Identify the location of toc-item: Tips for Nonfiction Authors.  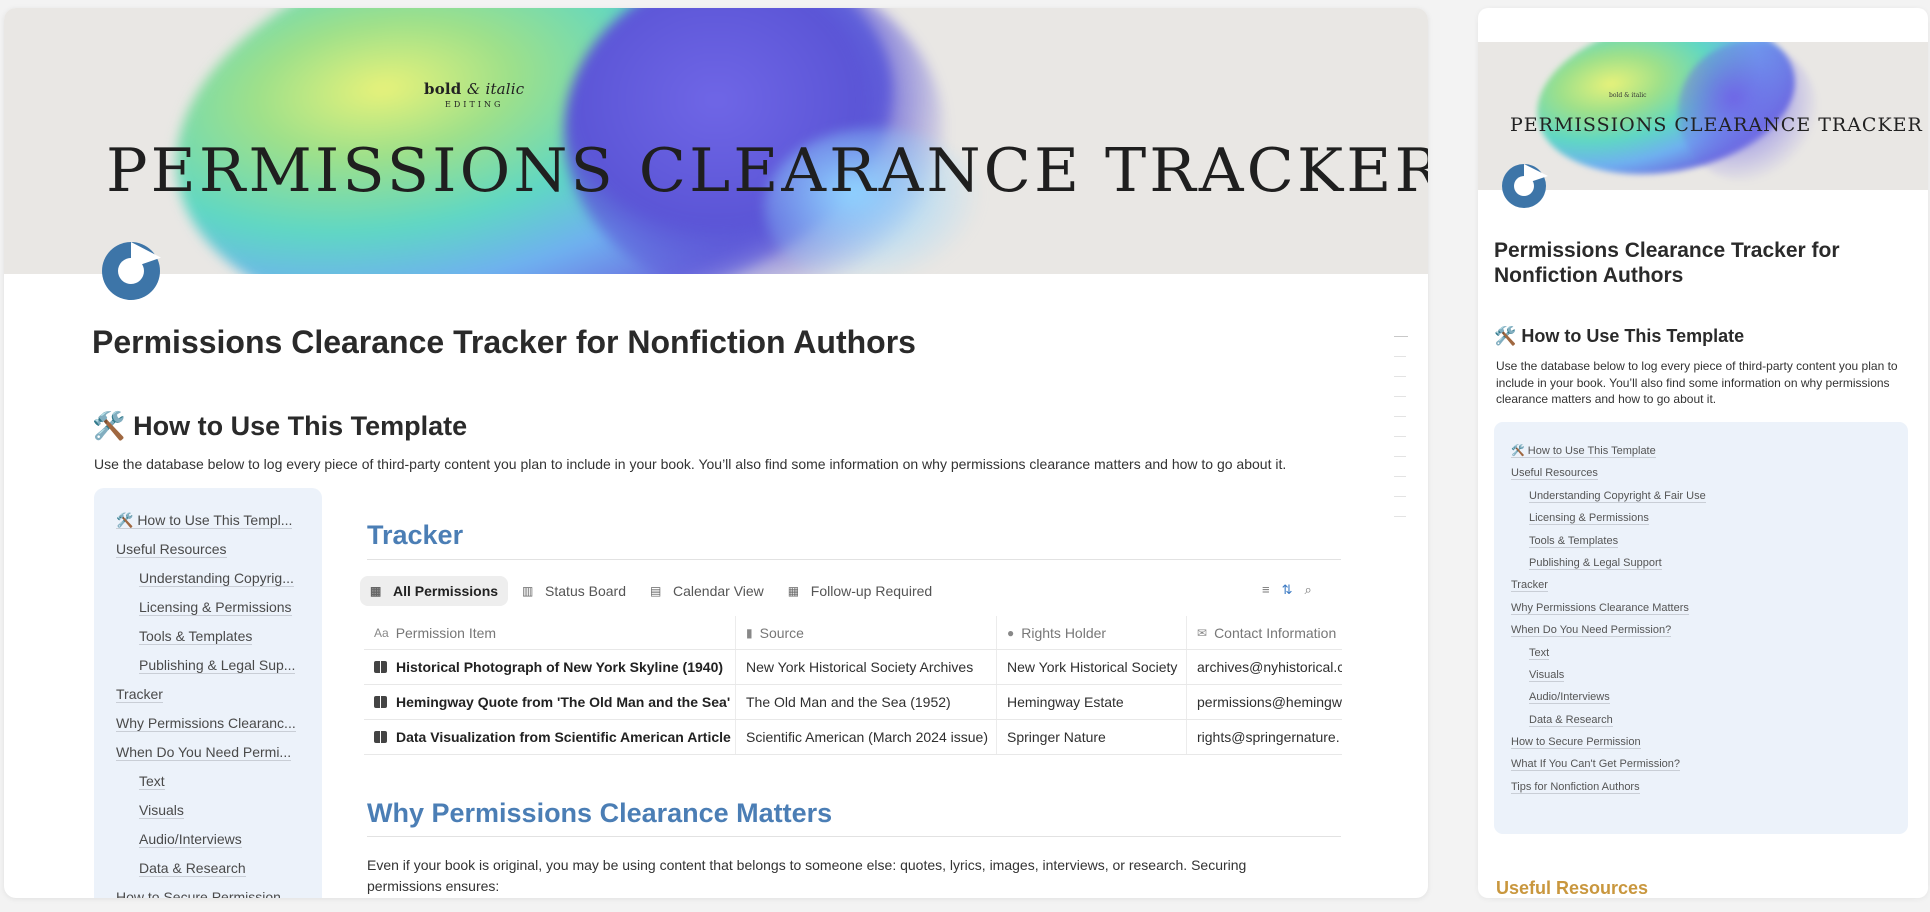
(1701, 791).